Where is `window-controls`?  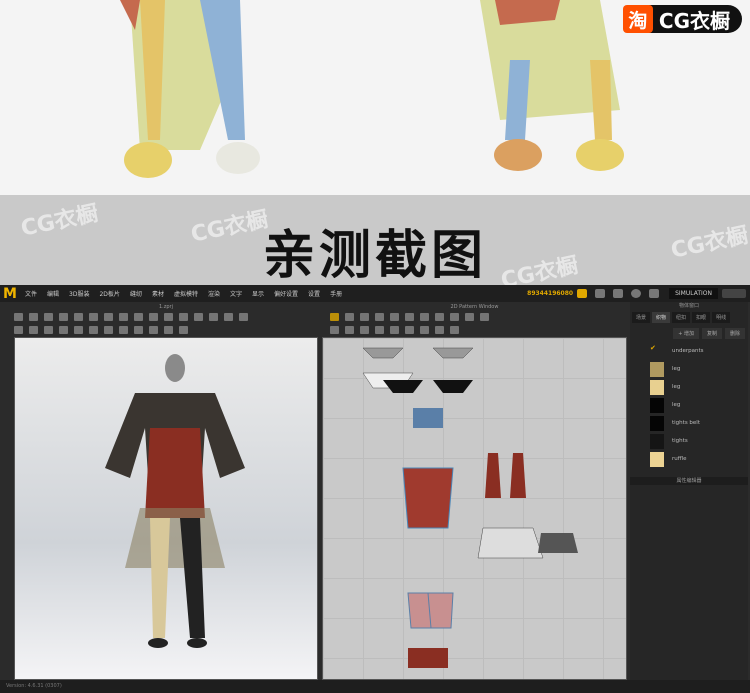
window-controls is located at coordinates (734, 293).